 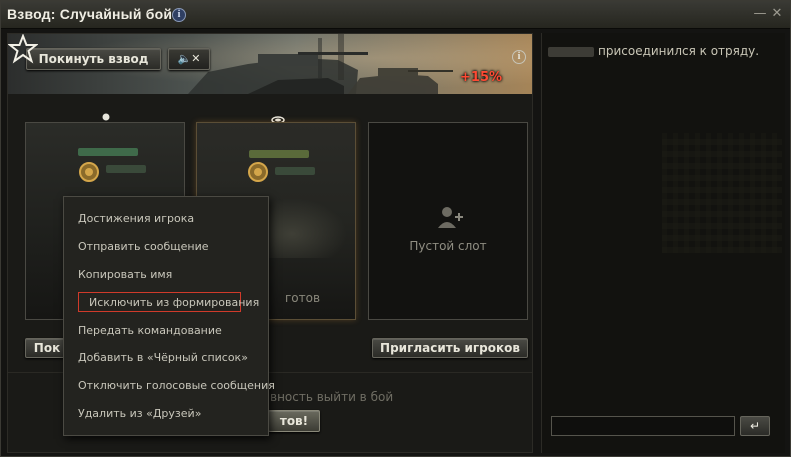 I want to click on ready-button: тов!, so click(x=294, y=421).